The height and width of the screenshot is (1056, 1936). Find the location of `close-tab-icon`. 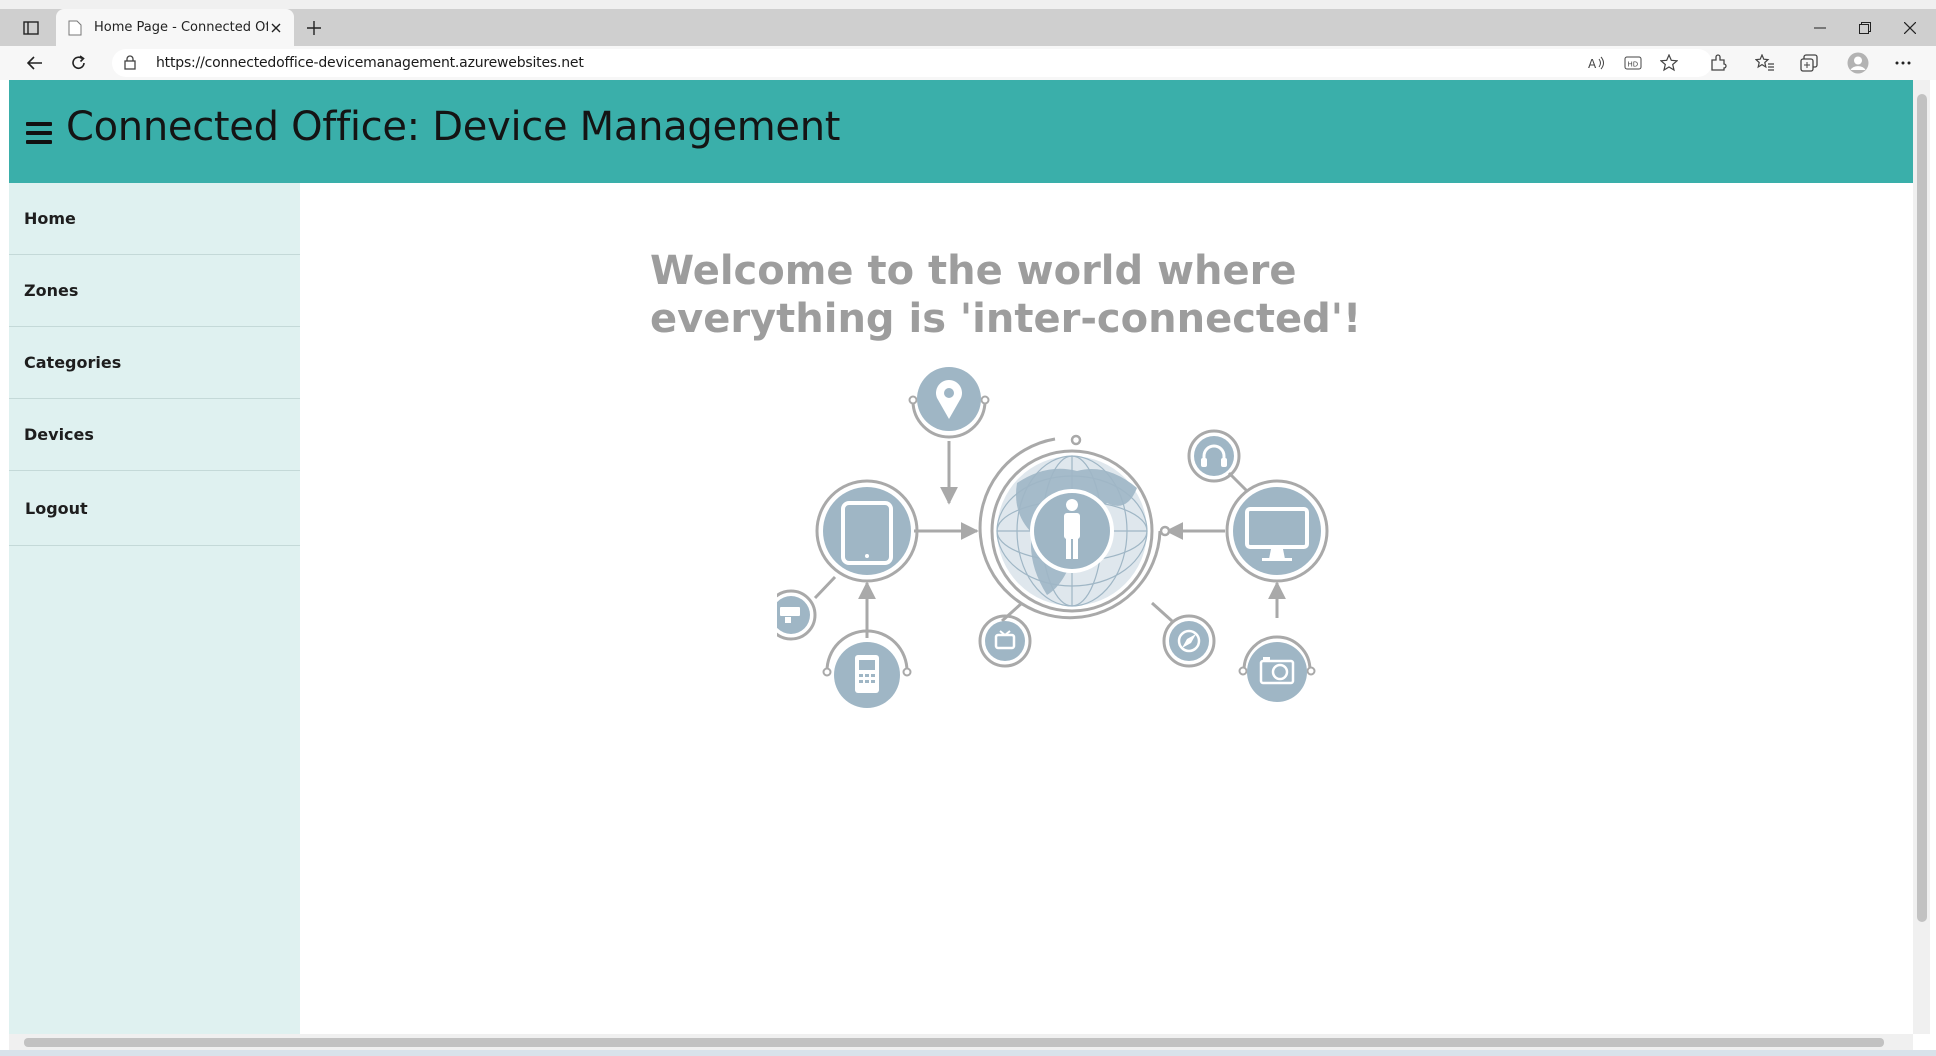

close-tab-icon is located at coordinates (276, 28).